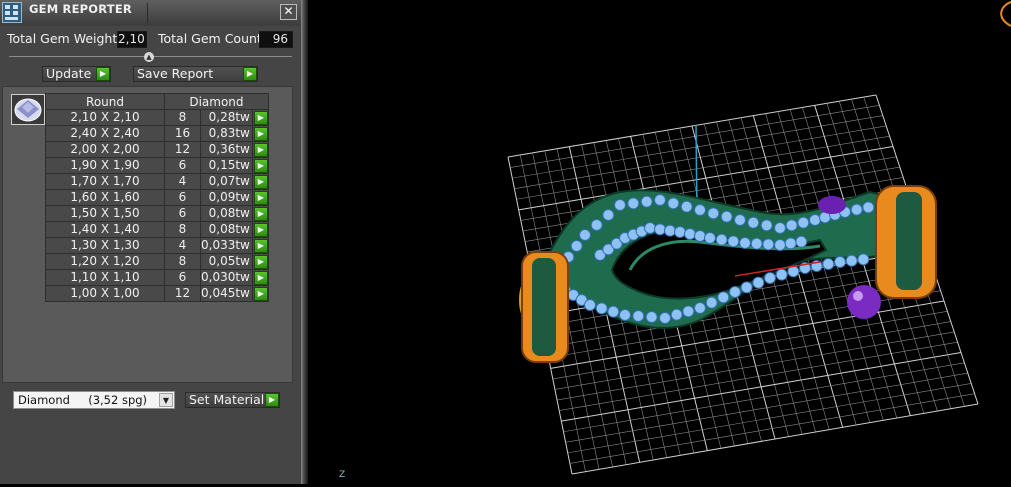 This screenshot has width=1011, height=487. I want to click on gem-size-cell: 1,10 X 1,10, so click(105, 277).